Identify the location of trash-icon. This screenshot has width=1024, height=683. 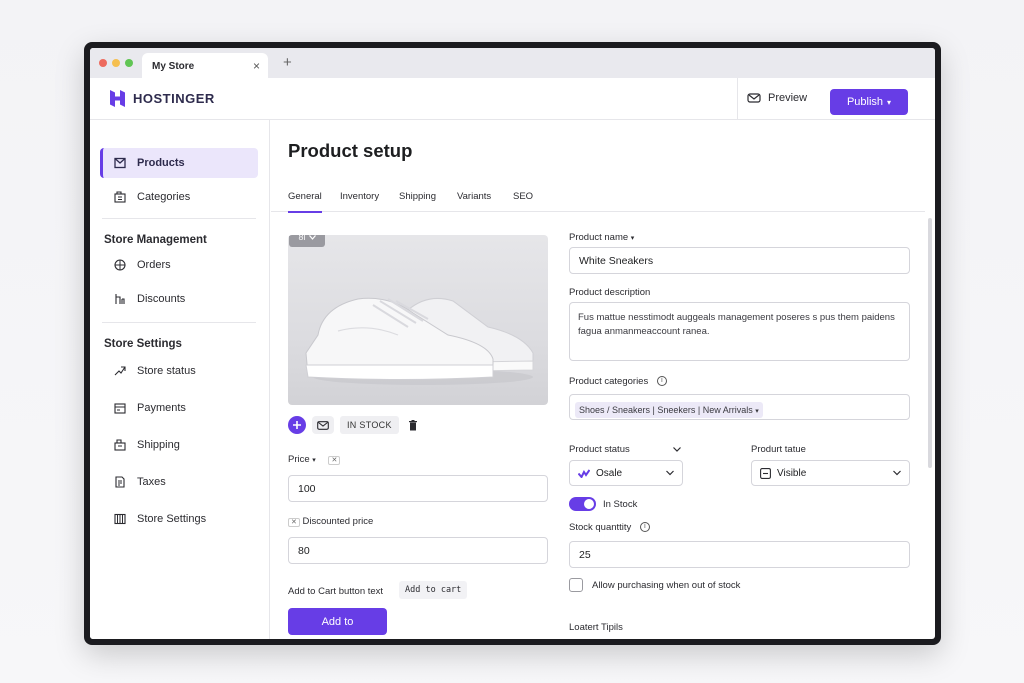
(412, 425).